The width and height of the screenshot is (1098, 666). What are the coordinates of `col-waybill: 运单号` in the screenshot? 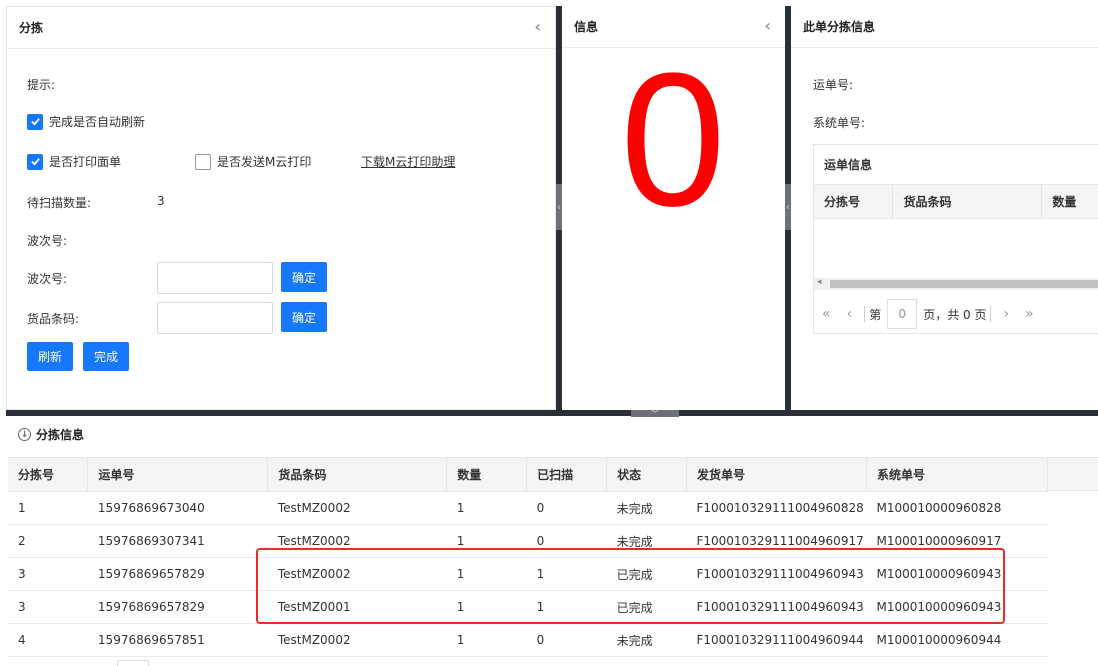 It's located at (178, 474).